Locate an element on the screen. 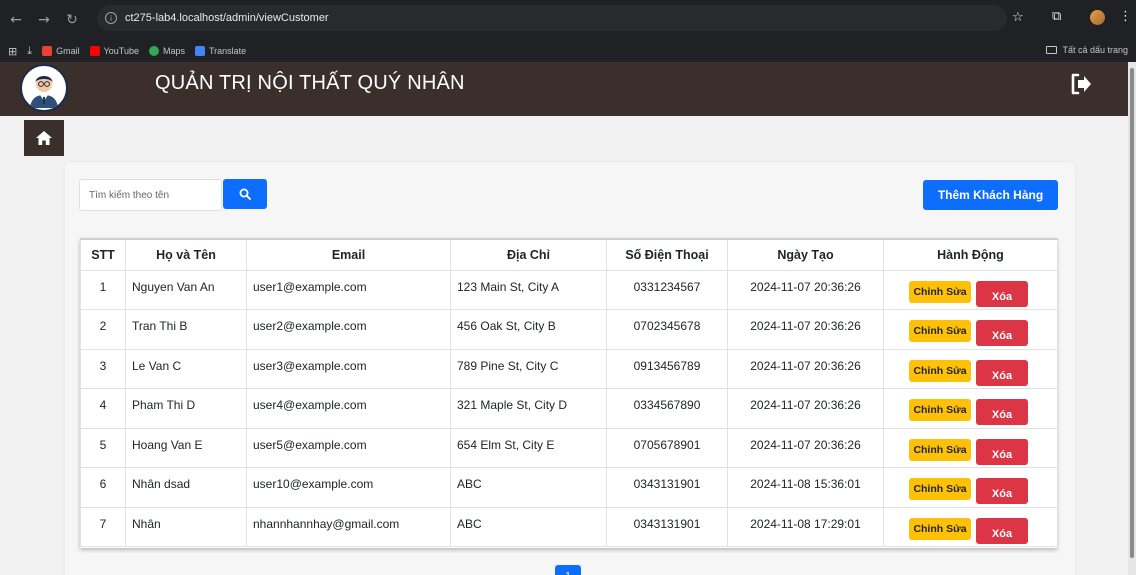 The image size is (1136, 575). page-scrollbar is located at coordinates (1132, 318).